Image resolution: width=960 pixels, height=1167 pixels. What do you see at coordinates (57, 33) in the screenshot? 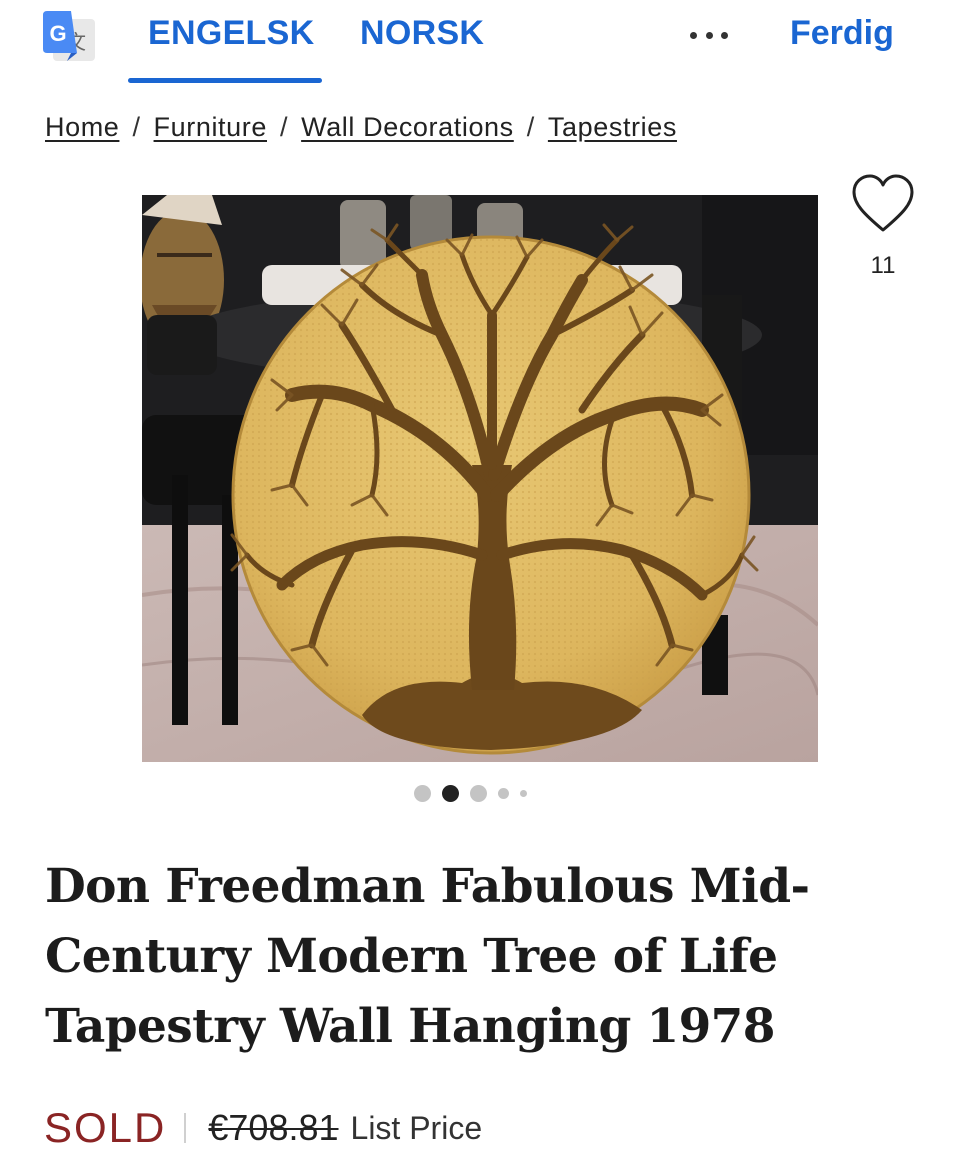
I see `svg-text: G` at bounding box center [57, 33].